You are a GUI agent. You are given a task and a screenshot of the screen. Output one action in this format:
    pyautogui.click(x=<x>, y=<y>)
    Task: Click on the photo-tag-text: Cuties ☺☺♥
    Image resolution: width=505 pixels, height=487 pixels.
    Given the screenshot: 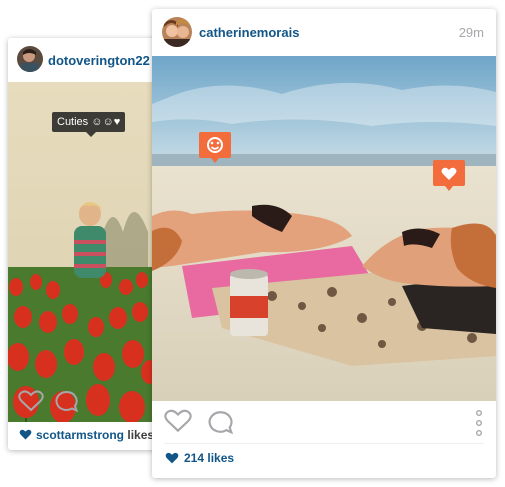 What is the action you would take?
    pyautogui.click(x=89, y=122)
    